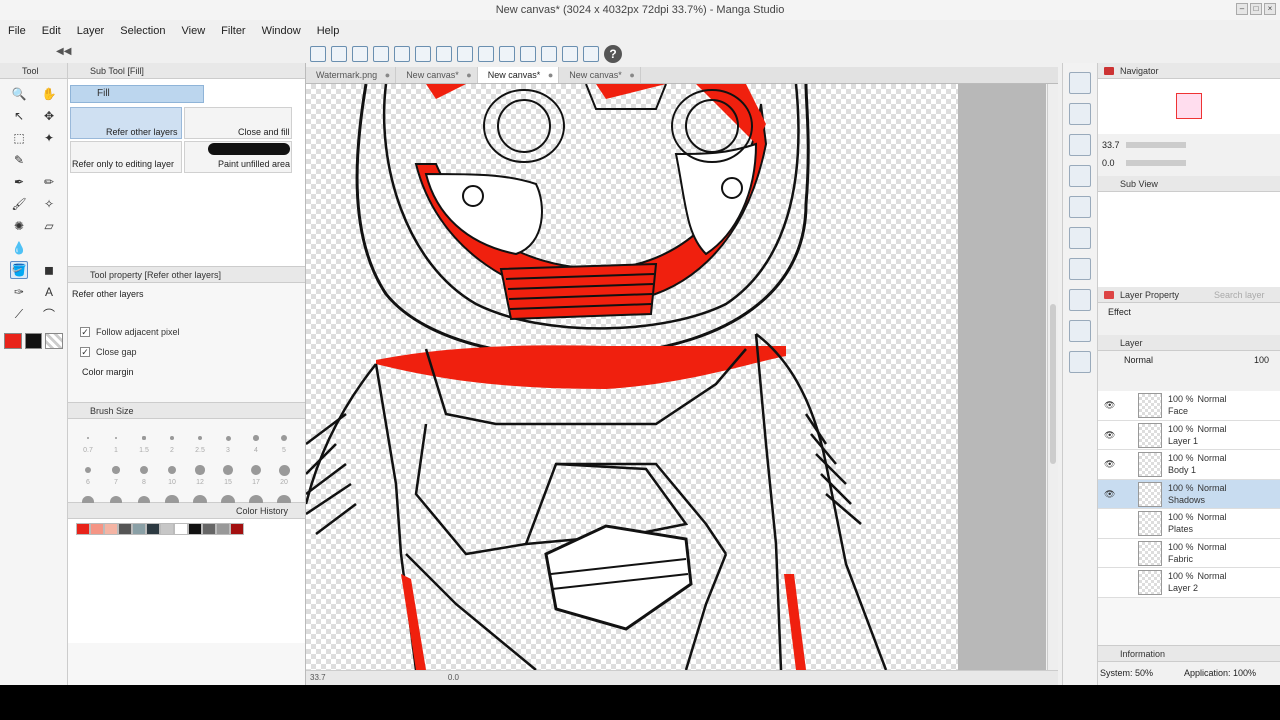 This screenshot has width=1280, height=720. Describe the element at coordinates (108, 352) in the screenshot. I see `close-gap-row: ✓ Close gap` at that location.